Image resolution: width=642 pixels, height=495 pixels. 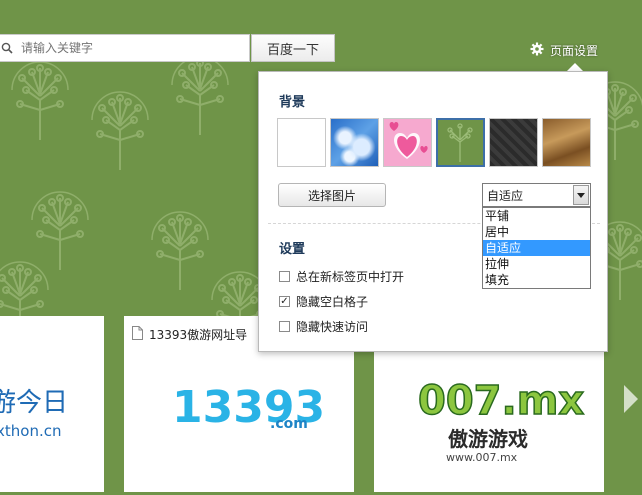 I want to click on fit-option-tile: 平铺, so click(x=536, y=216).